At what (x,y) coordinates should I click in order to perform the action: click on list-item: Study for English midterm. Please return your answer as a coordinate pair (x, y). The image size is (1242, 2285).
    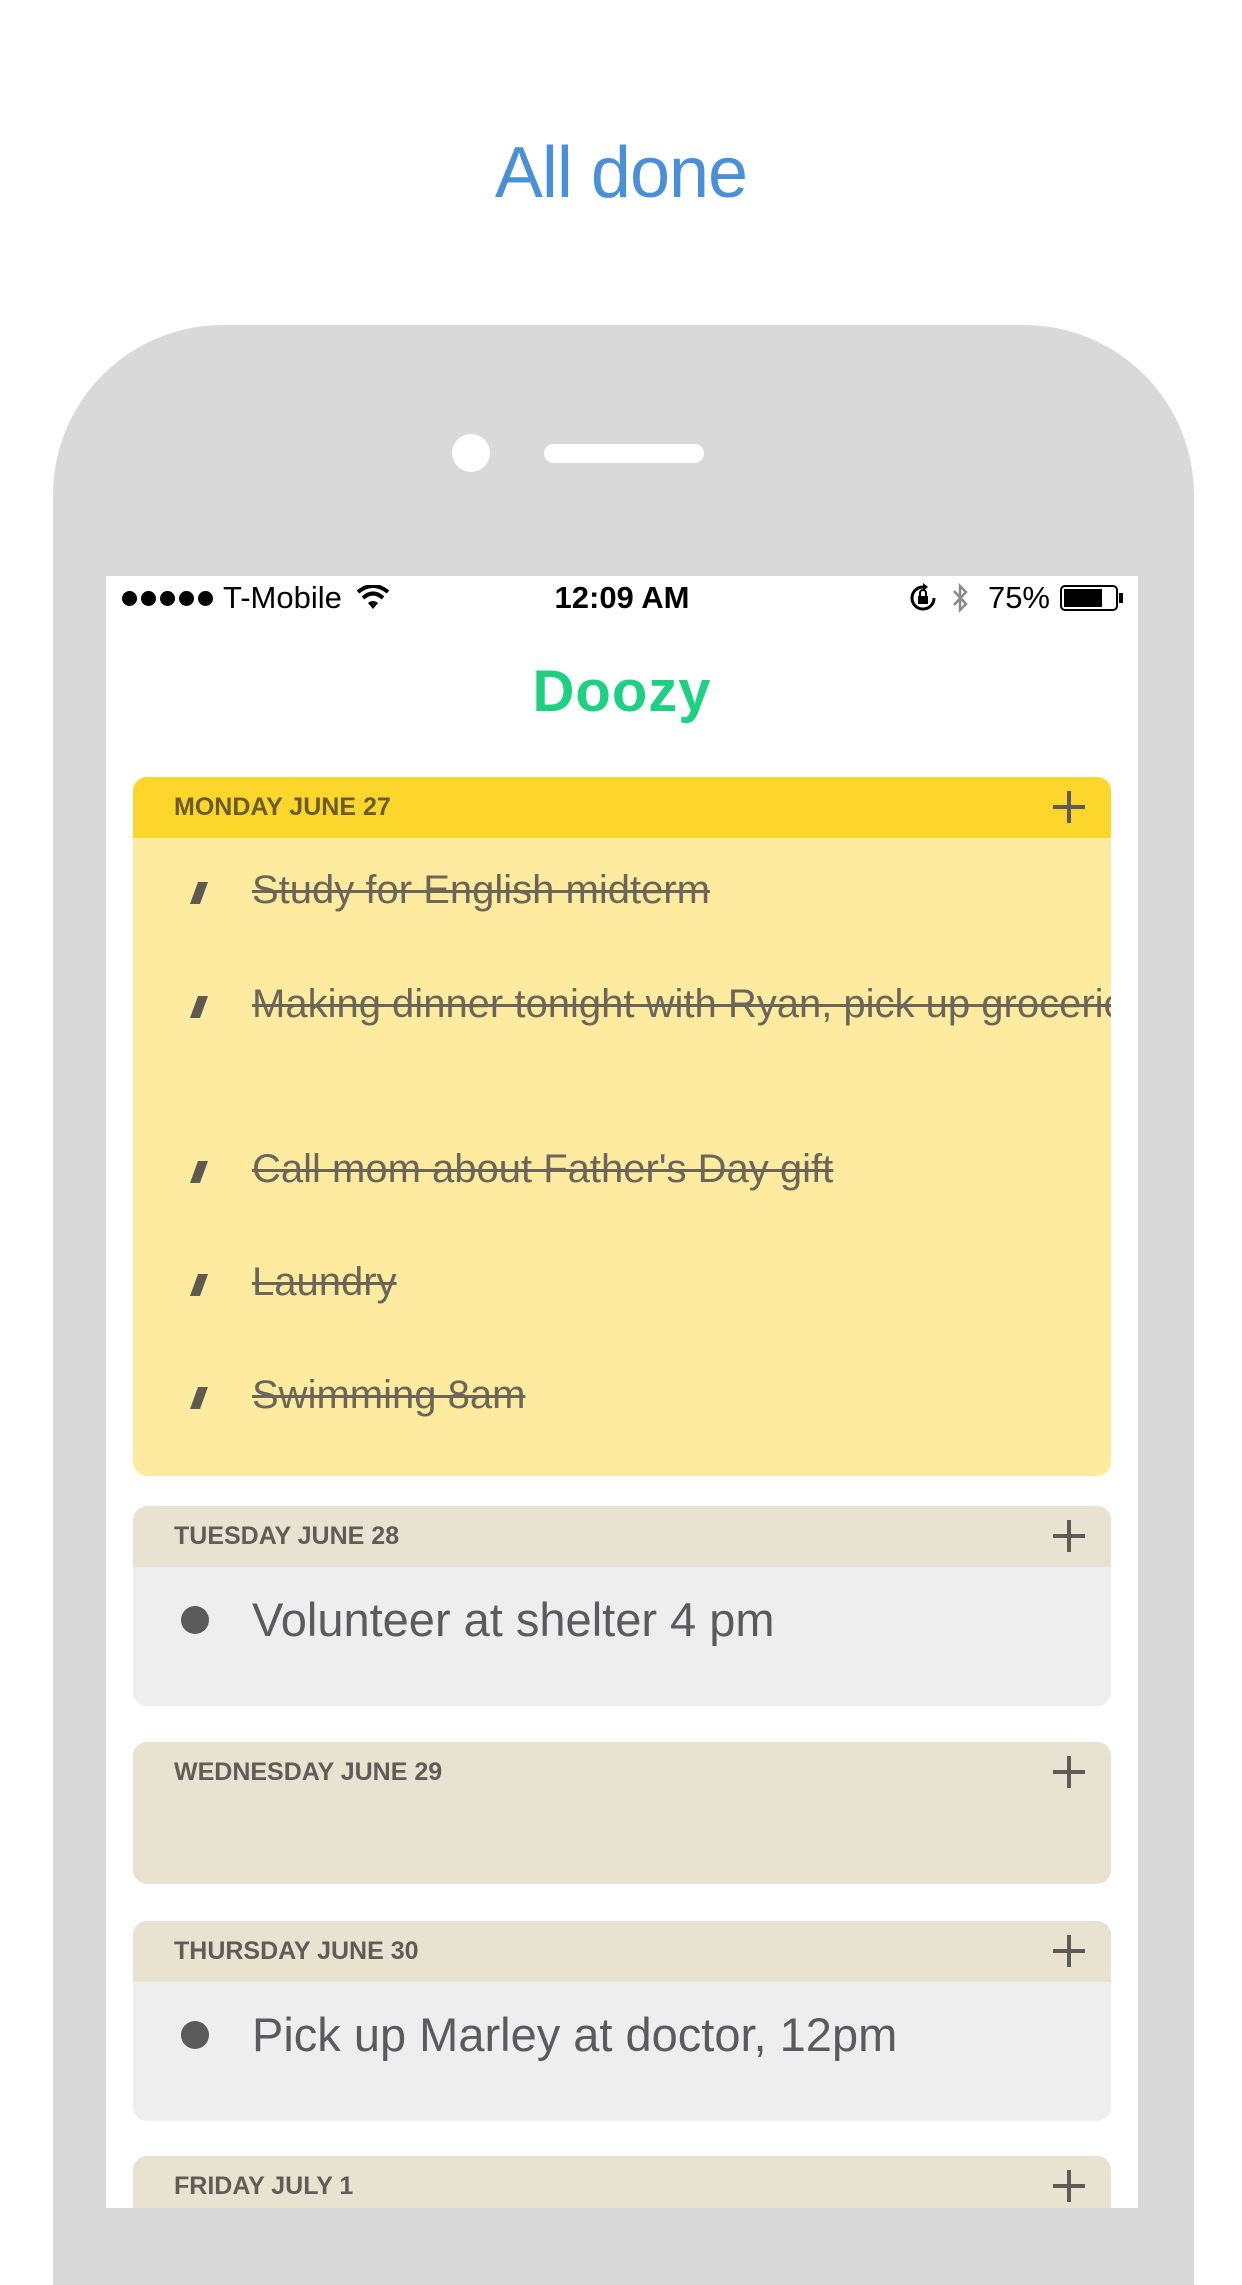
    Looking at the image, I should click on (622, 890).